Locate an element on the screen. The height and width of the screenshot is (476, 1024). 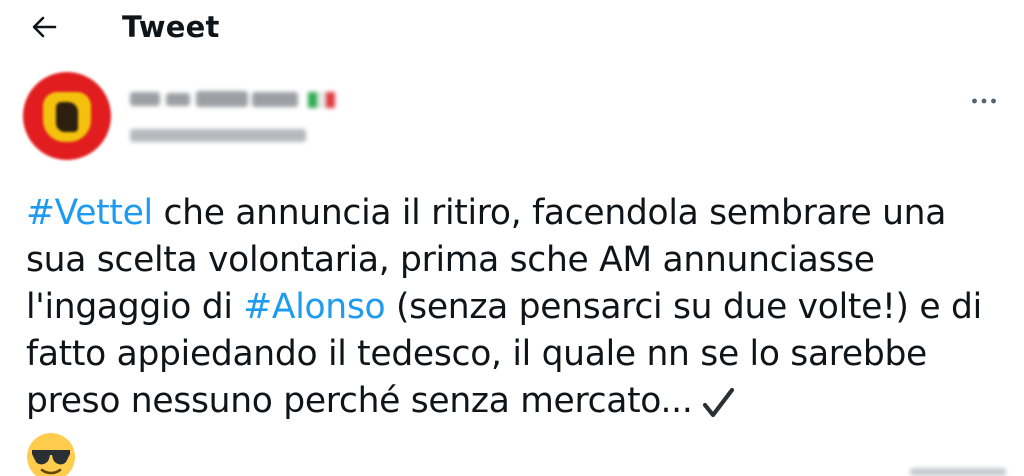
header-bar: Tweet is located at coordinates (512, 28).